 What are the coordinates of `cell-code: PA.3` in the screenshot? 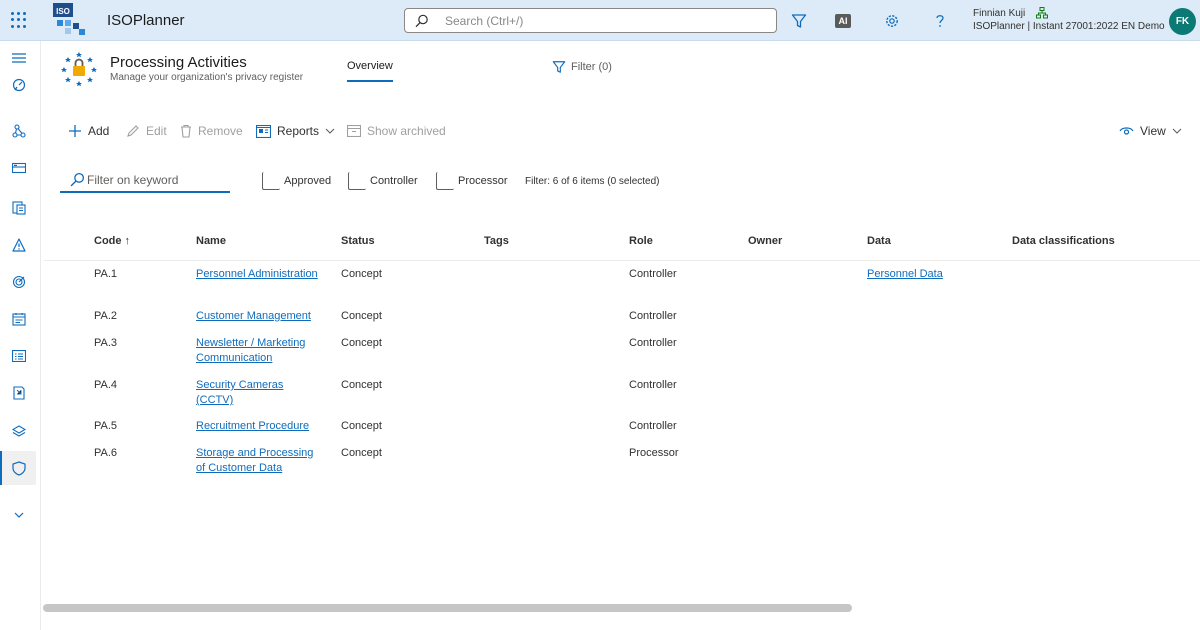 It's located at (106, 343).